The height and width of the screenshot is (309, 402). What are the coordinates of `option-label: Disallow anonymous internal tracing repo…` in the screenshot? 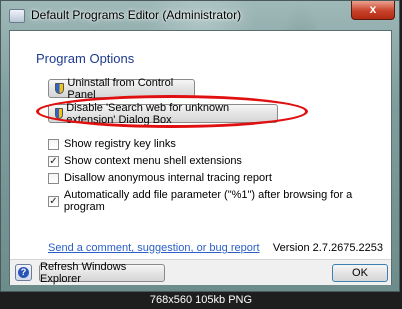 It's located at (168, 178).